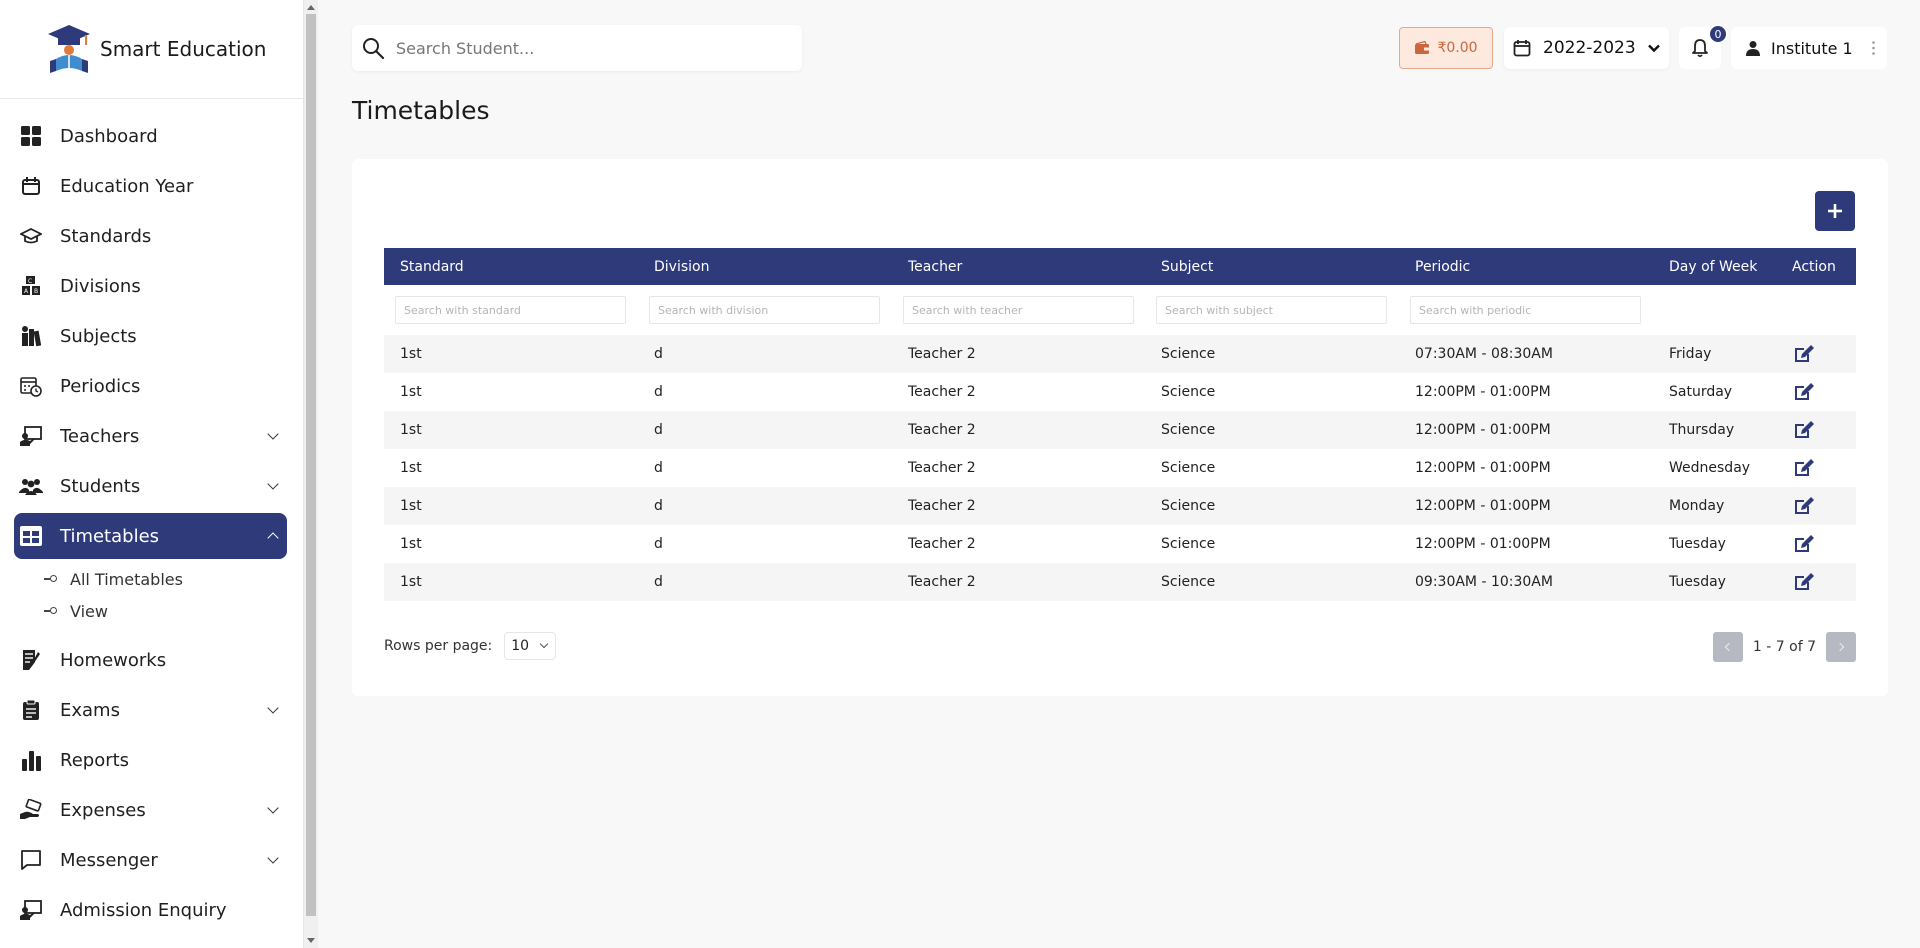  What do you see at coordinates (1873, 48) in the screenshot?
I see `more-vertical-icon` at bounding box center [1873, 48].